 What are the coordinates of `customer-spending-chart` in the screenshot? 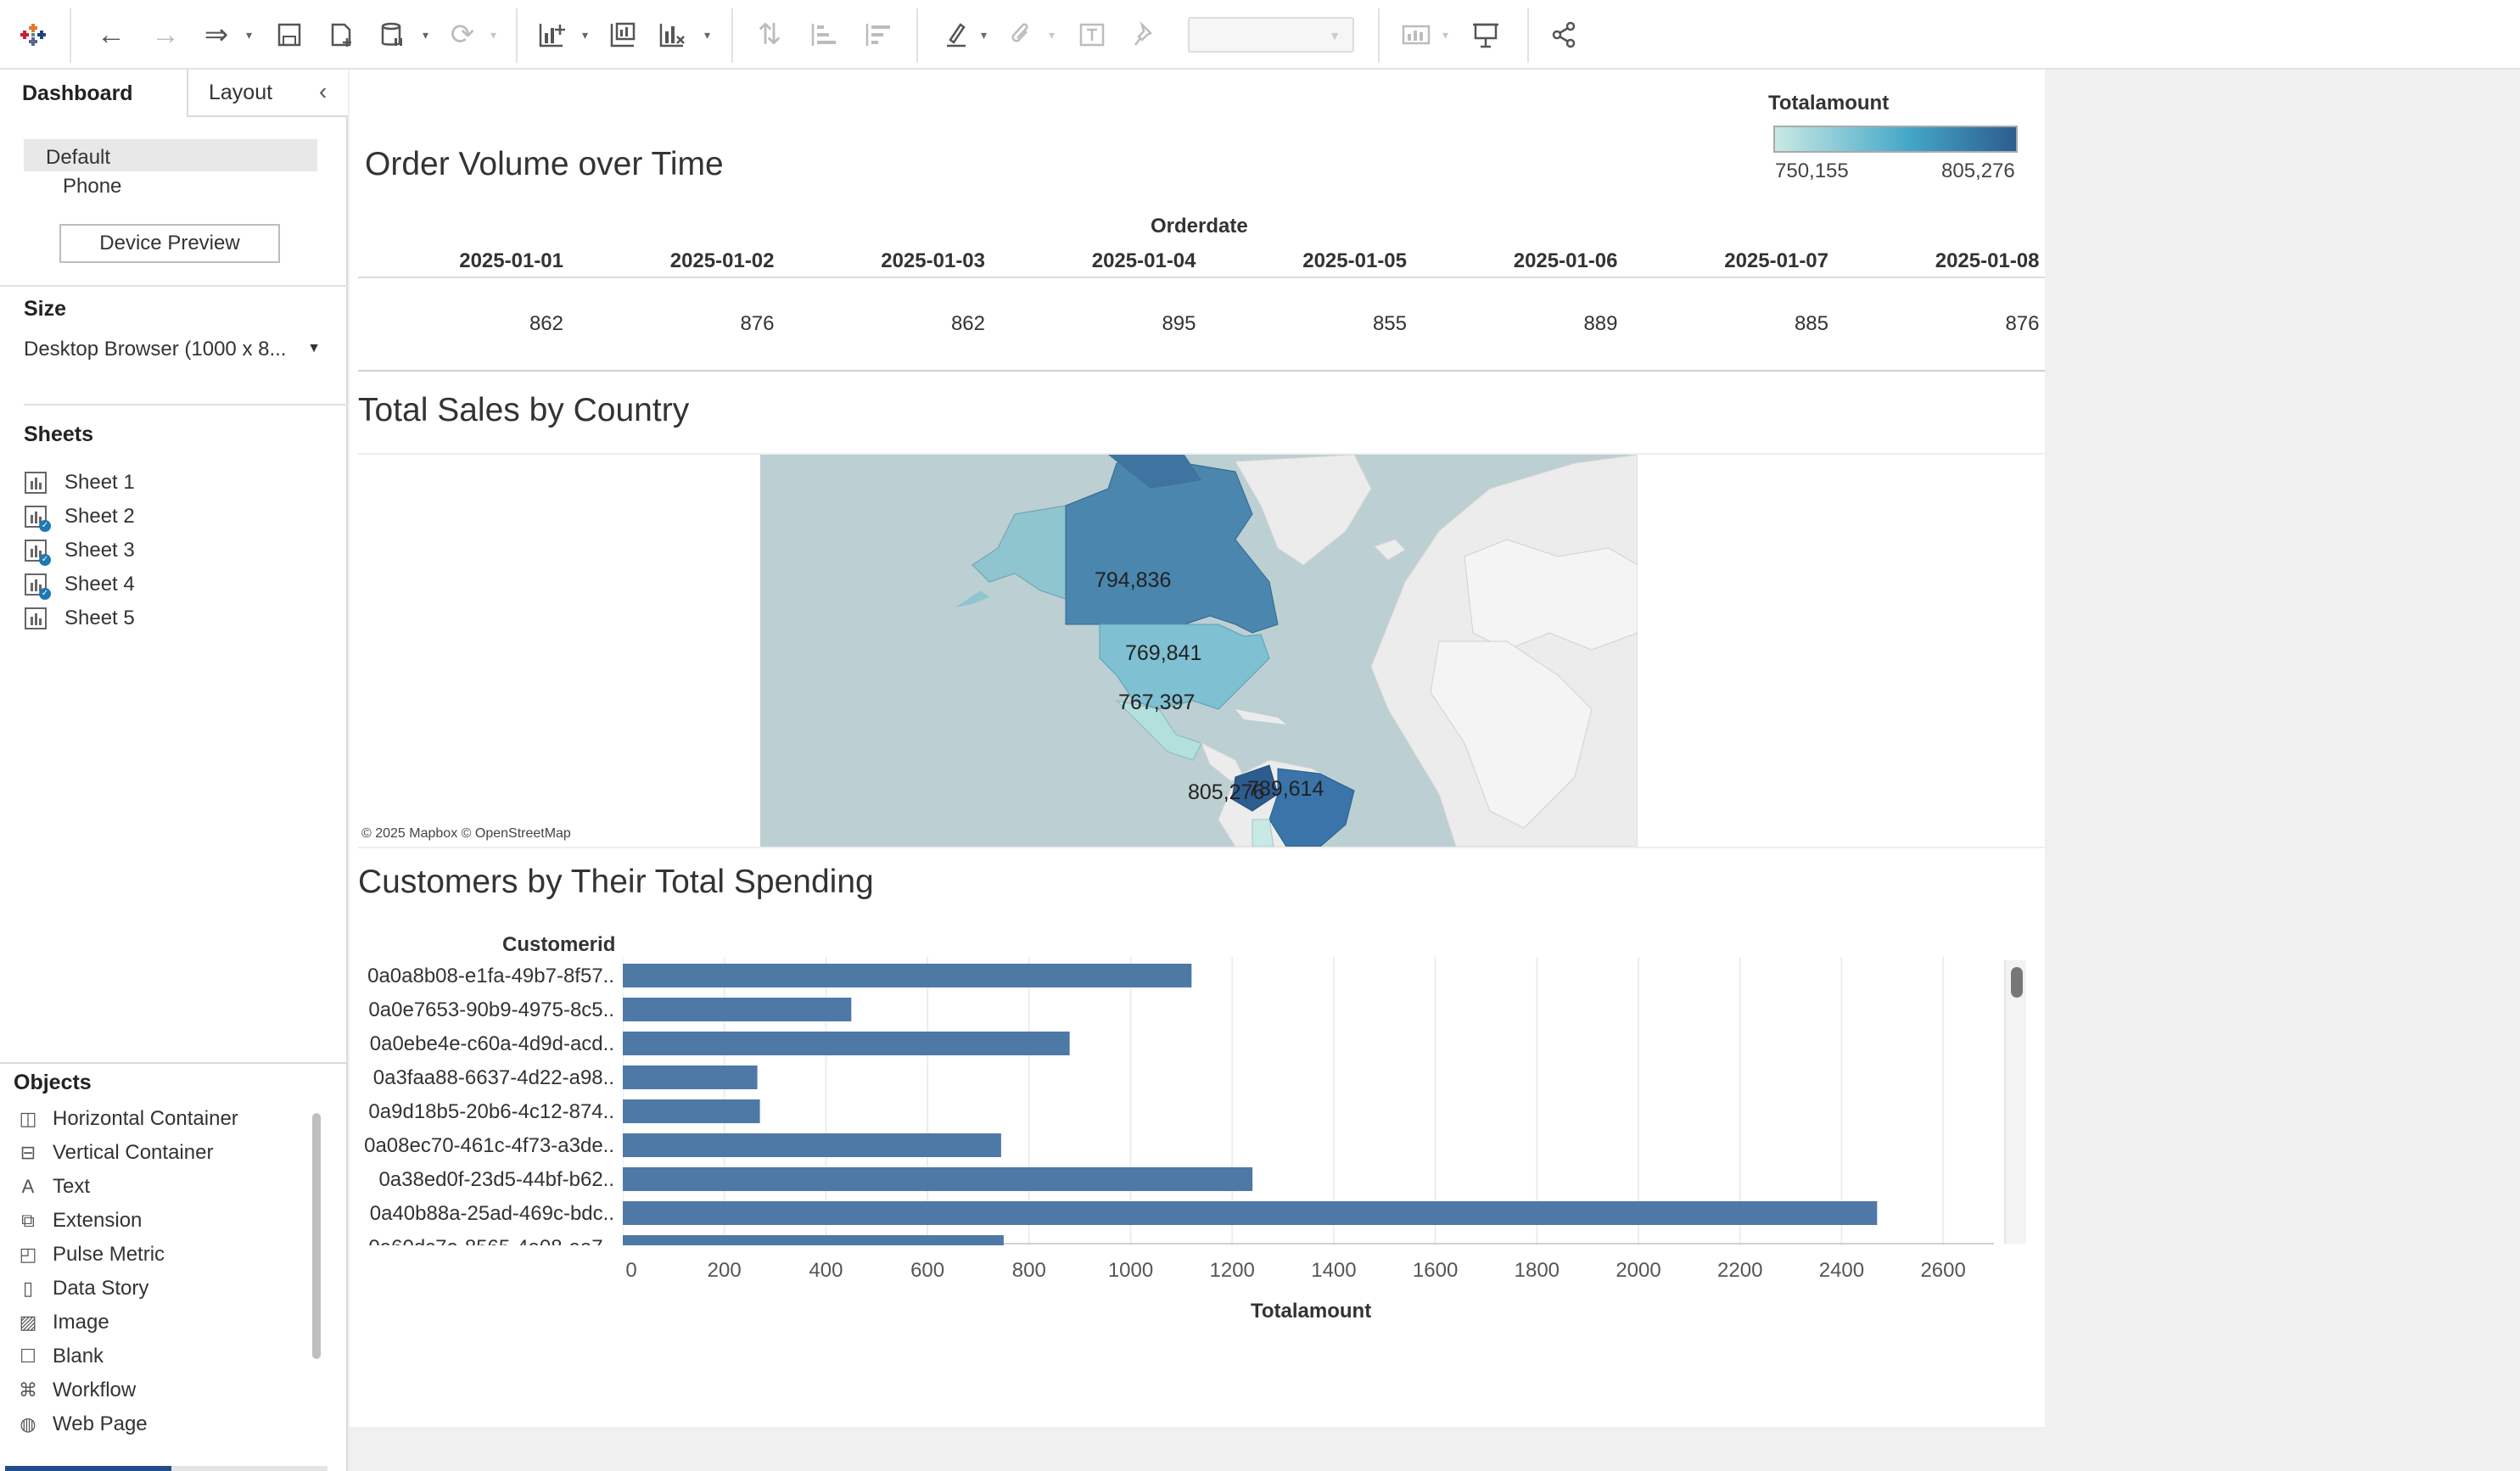 It's located at (1310, 1101).